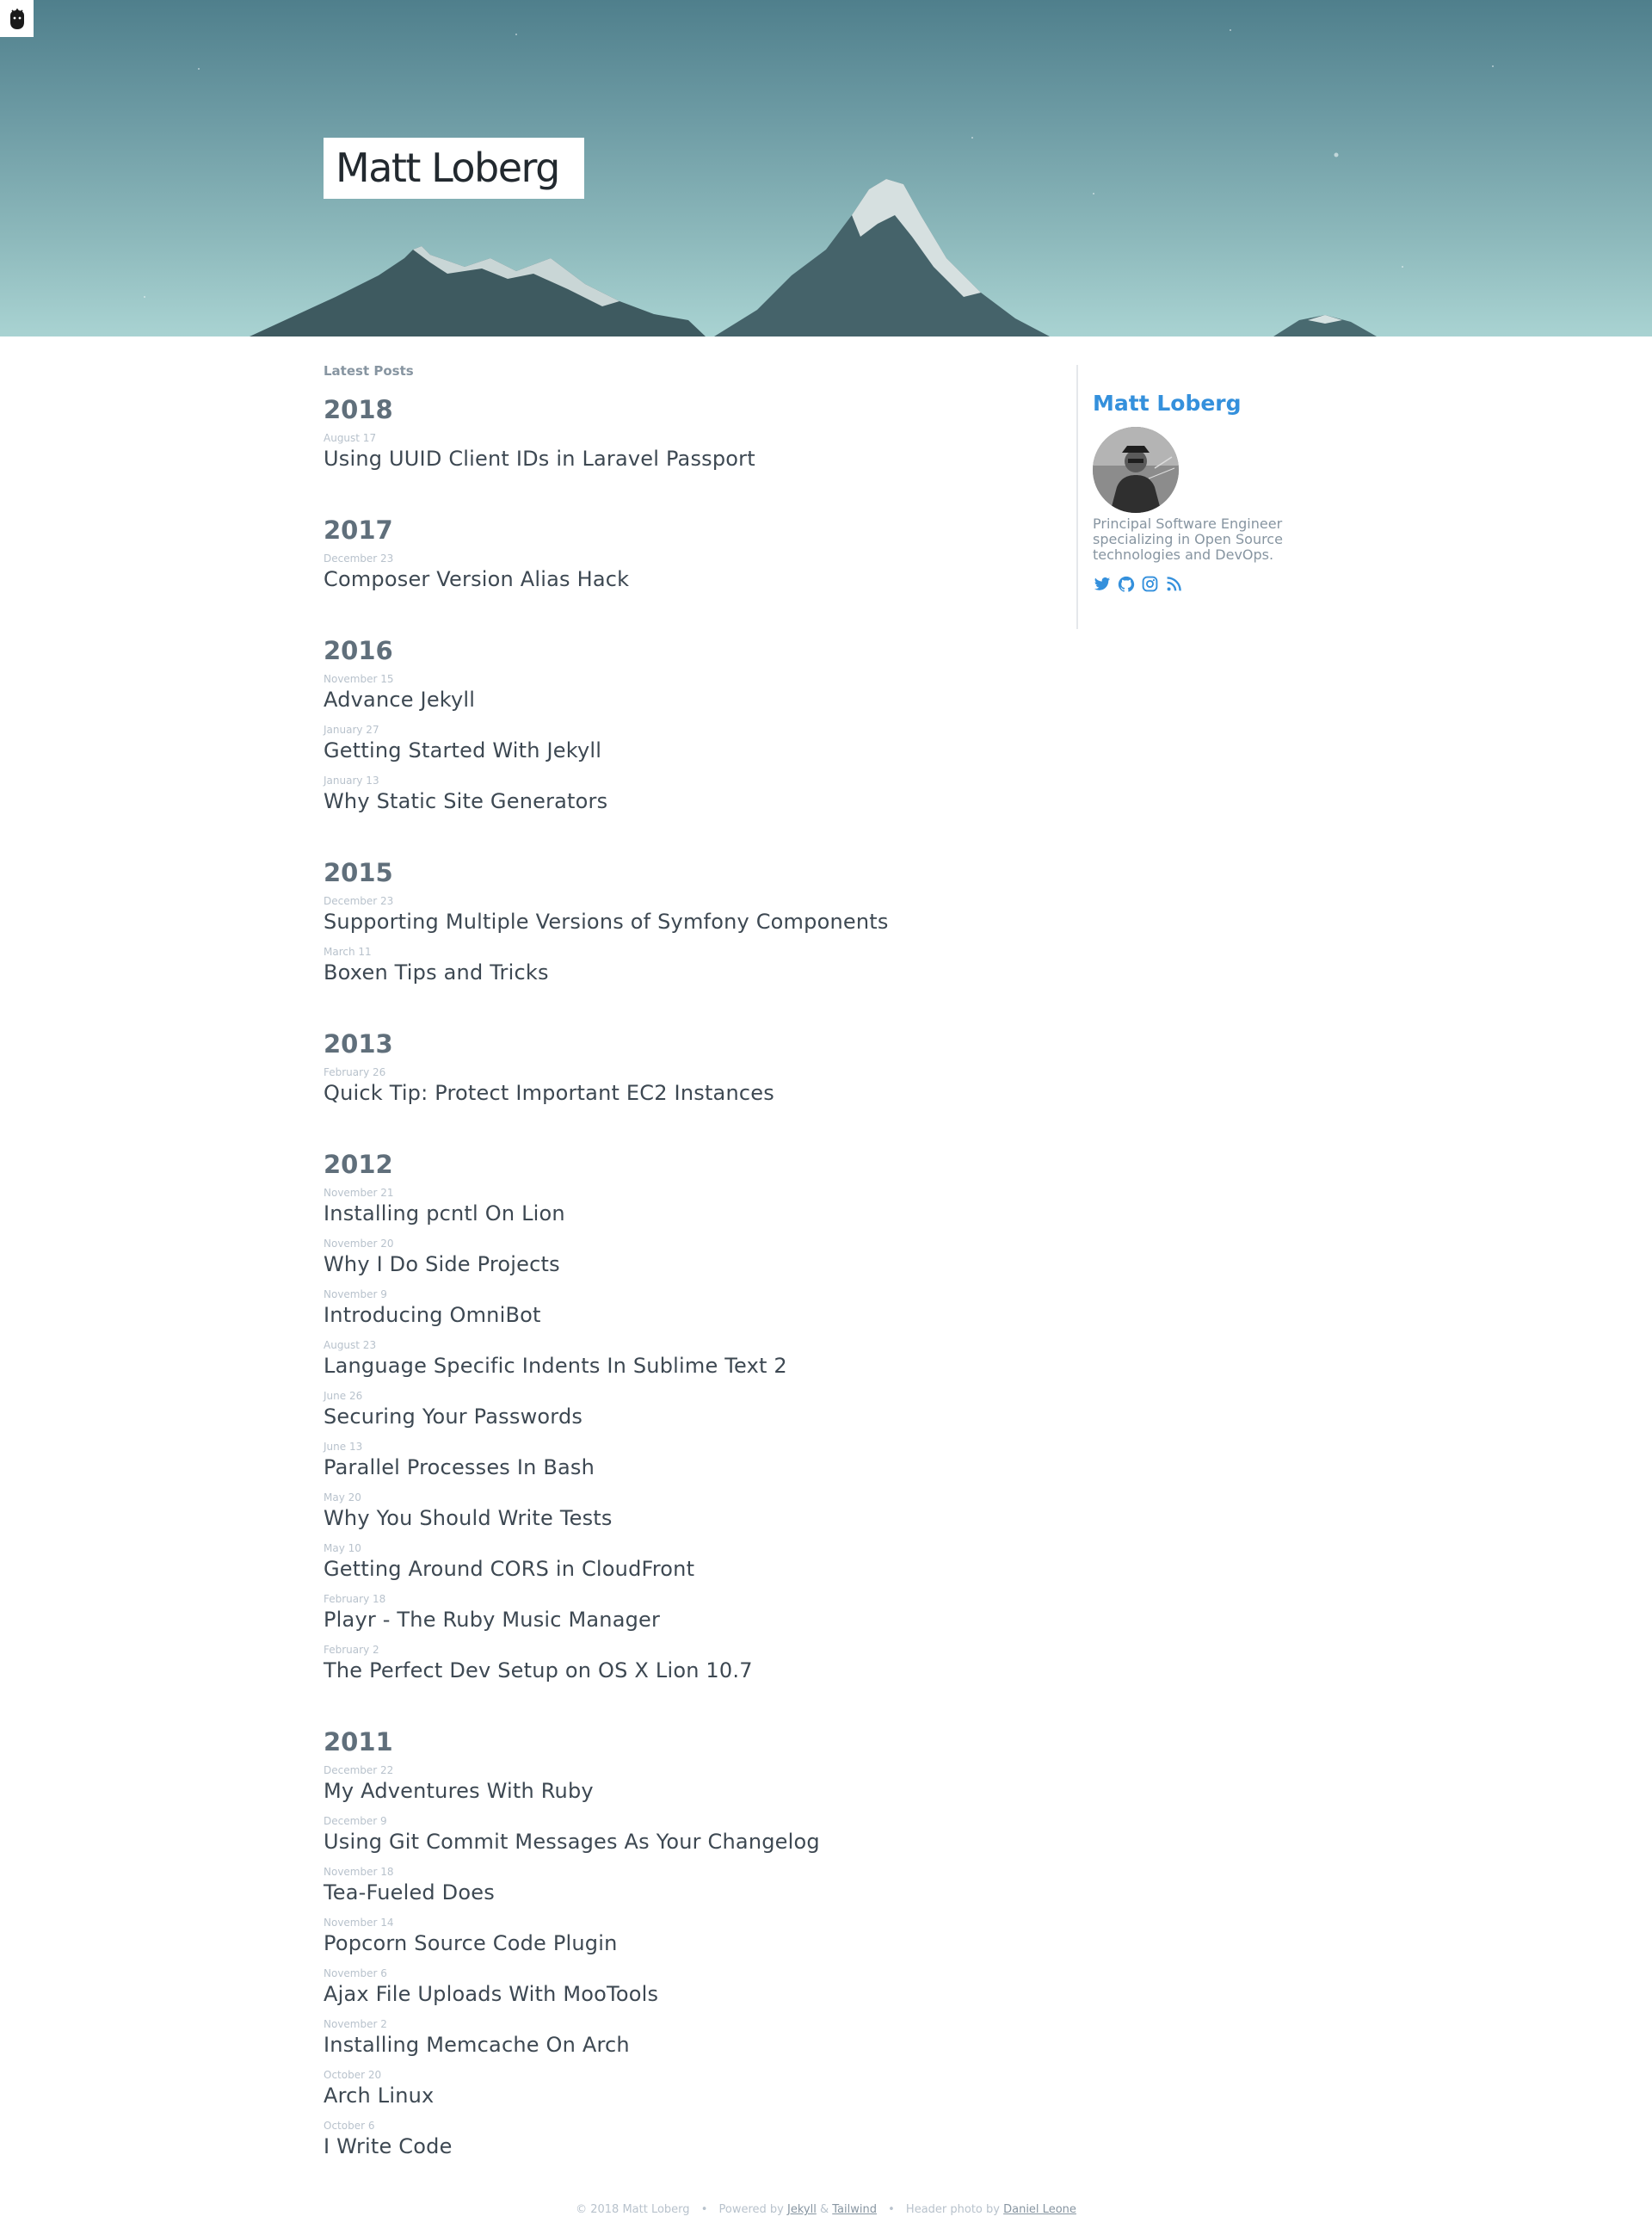  What do you see at coordinates (353, 2075) in the screenshot?
I see `post-date: October 20` at bounding box center [353, 2075].